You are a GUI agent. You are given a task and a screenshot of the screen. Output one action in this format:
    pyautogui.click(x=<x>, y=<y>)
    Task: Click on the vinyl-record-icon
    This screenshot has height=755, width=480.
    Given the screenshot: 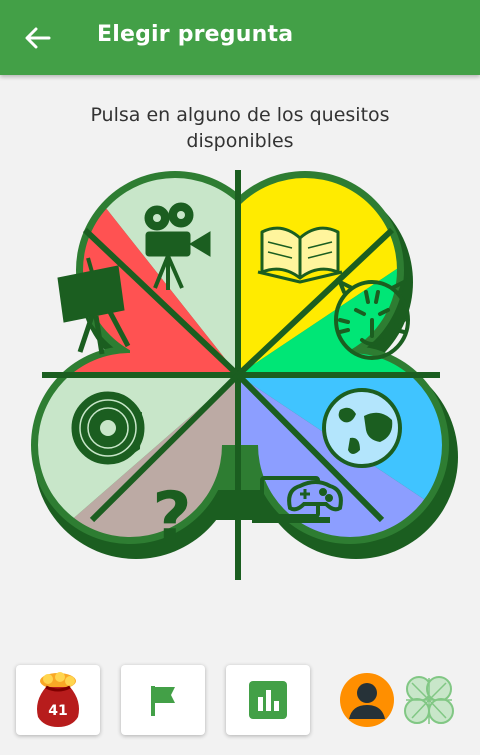 What is the action you would take?
    pyautogui.click(x=108, y=428)
    